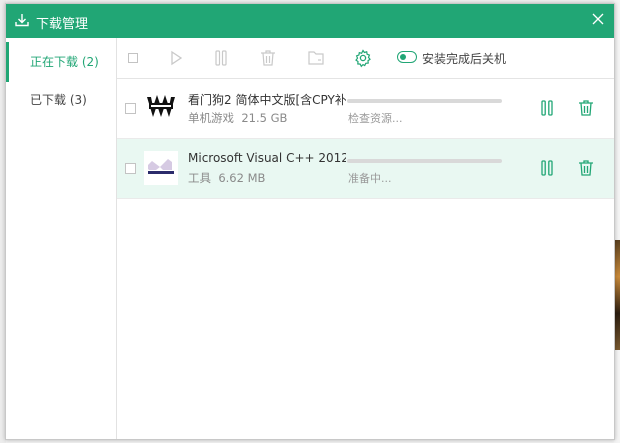 The width and height of the screenshot is (620, 443). What do you see at coordinates (316, 58) in the screenshot?
I see `folder-icon` at bounding box center [316, 58].